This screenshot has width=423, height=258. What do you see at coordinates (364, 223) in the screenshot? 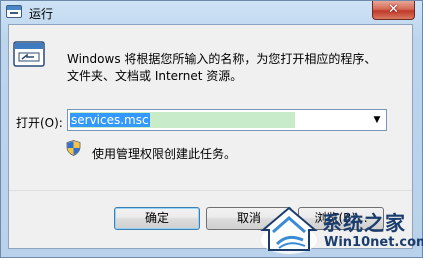
I see `watermark-brand: 系统之家` at bounding box center [364, 223].